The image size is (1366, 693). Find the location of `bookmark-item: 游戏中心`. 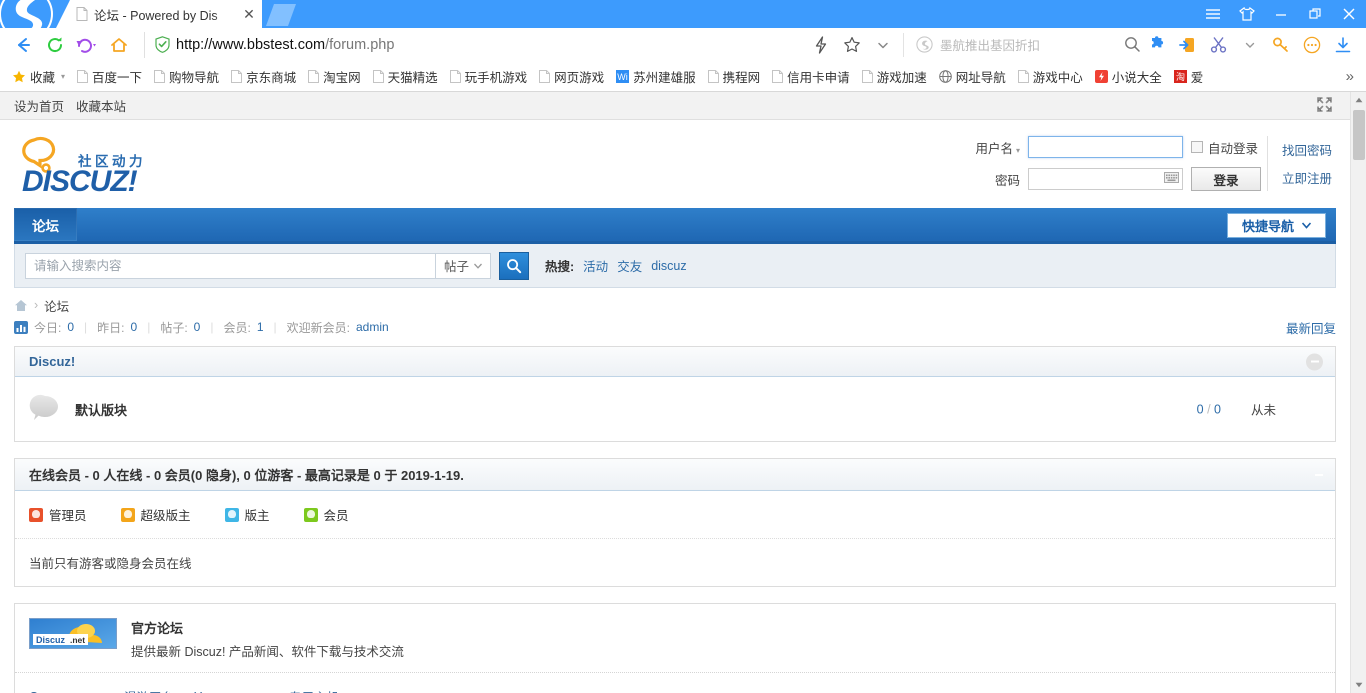

bookmark-item: 游戏中心 is located at coordinates (1050, 76).